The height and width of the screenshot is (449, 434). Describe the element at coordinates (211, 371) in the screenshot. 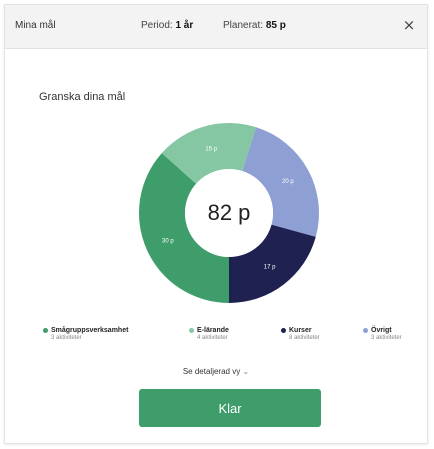

I see `detailed-view-label: Se detaljerad vy` at that location.